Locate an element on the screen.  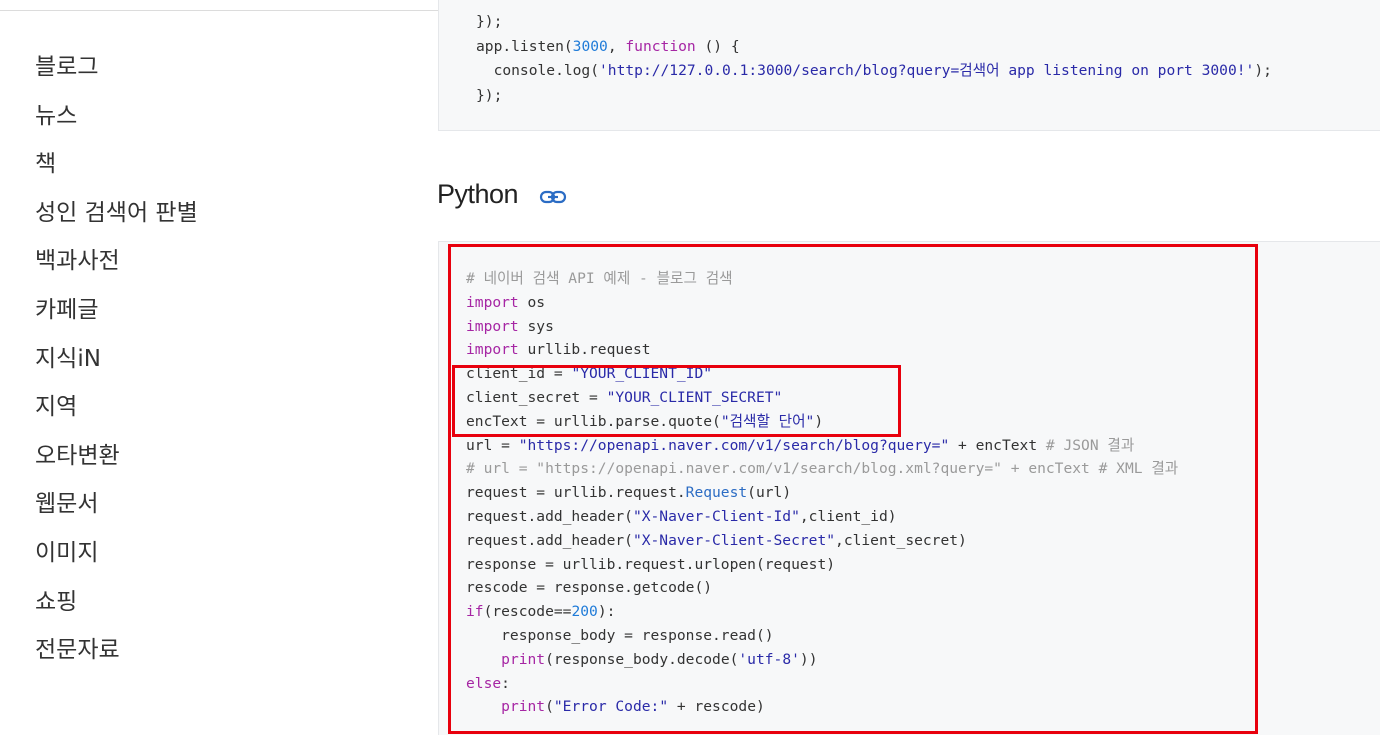
code-line: else: is located at coordinates (488, 683).